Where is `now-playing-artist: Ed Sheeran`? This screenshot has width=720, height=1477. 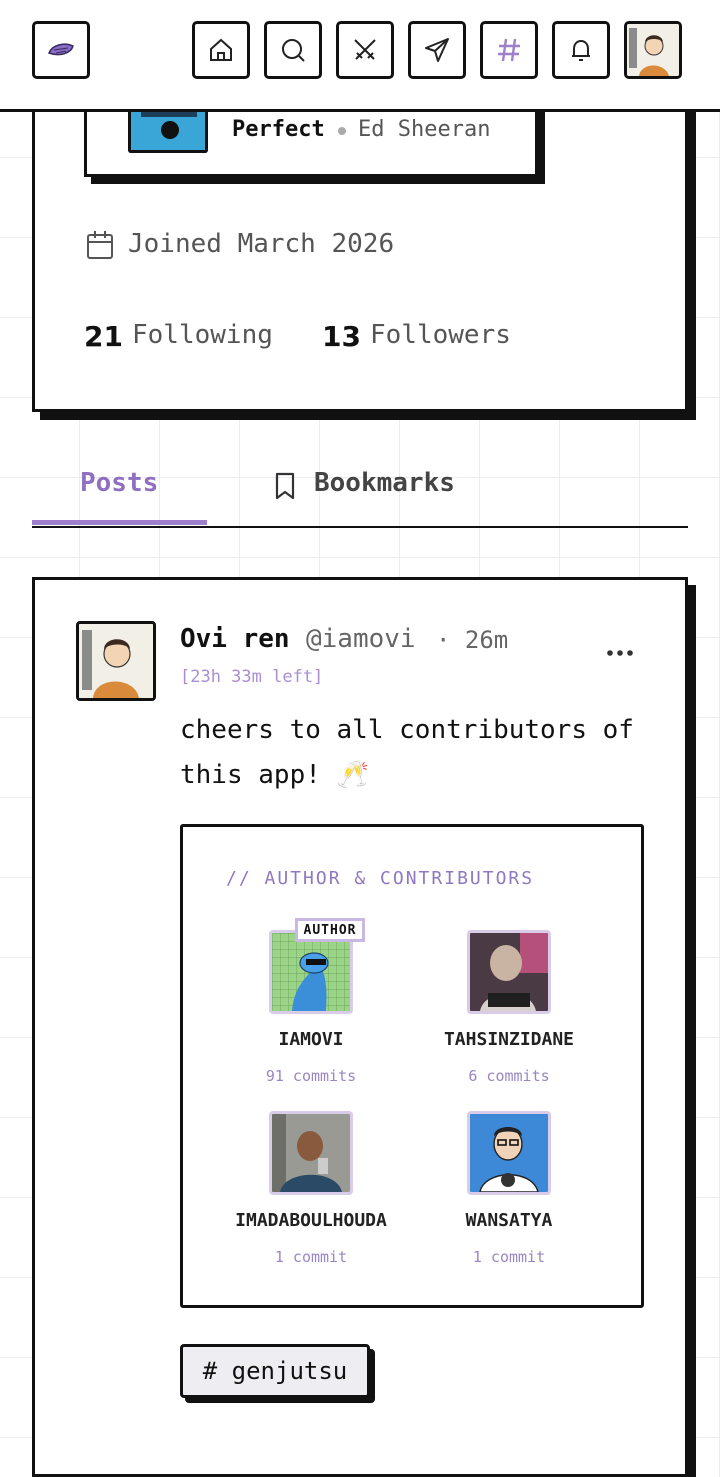 now-playing-artist: Ed Sheeran is located at coordinates (424, 129).